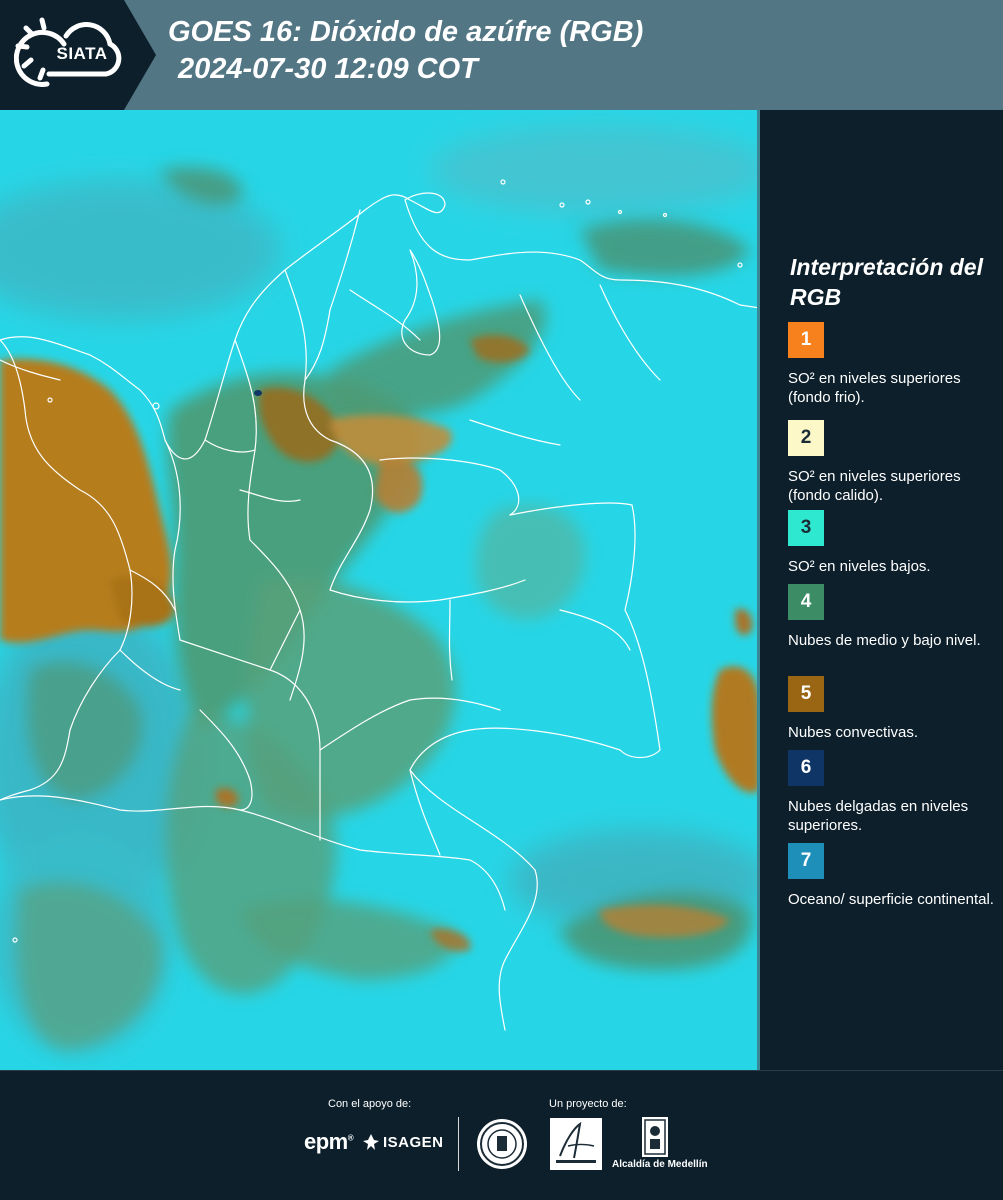 The height and width of the screenshot is (1200, 1003). I want to click on legend-title: Interpretación del RGB, so click(886, 282).